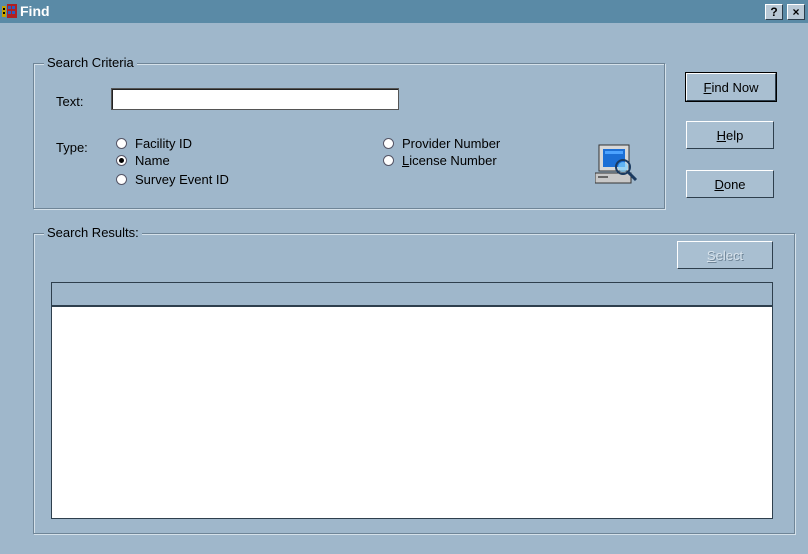 This screenshot has height=554, width=808. I want to click on radio-button-checked-icon, so click(121, 160).